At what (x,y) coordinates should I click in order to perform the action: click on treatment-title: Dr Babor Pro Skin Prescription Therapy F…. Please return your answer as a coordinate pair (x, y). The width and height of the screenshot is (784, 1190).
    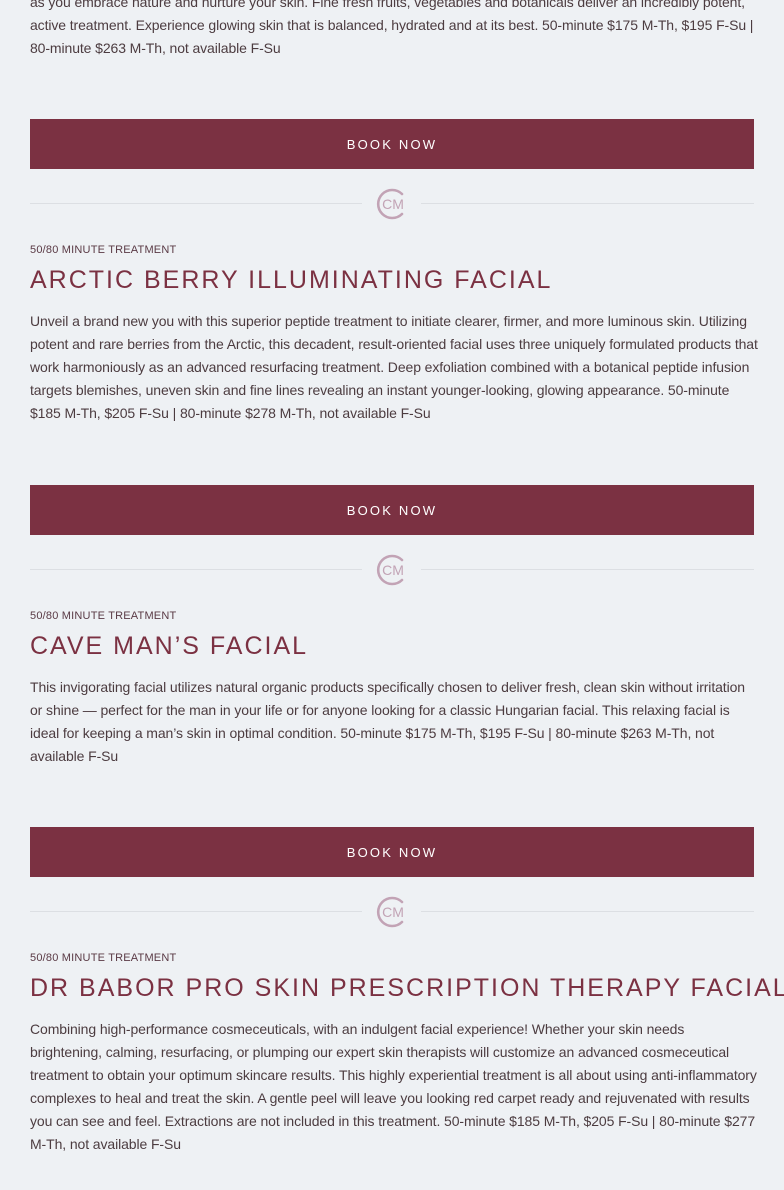
    Looking at the image, I should click on (407, 988).